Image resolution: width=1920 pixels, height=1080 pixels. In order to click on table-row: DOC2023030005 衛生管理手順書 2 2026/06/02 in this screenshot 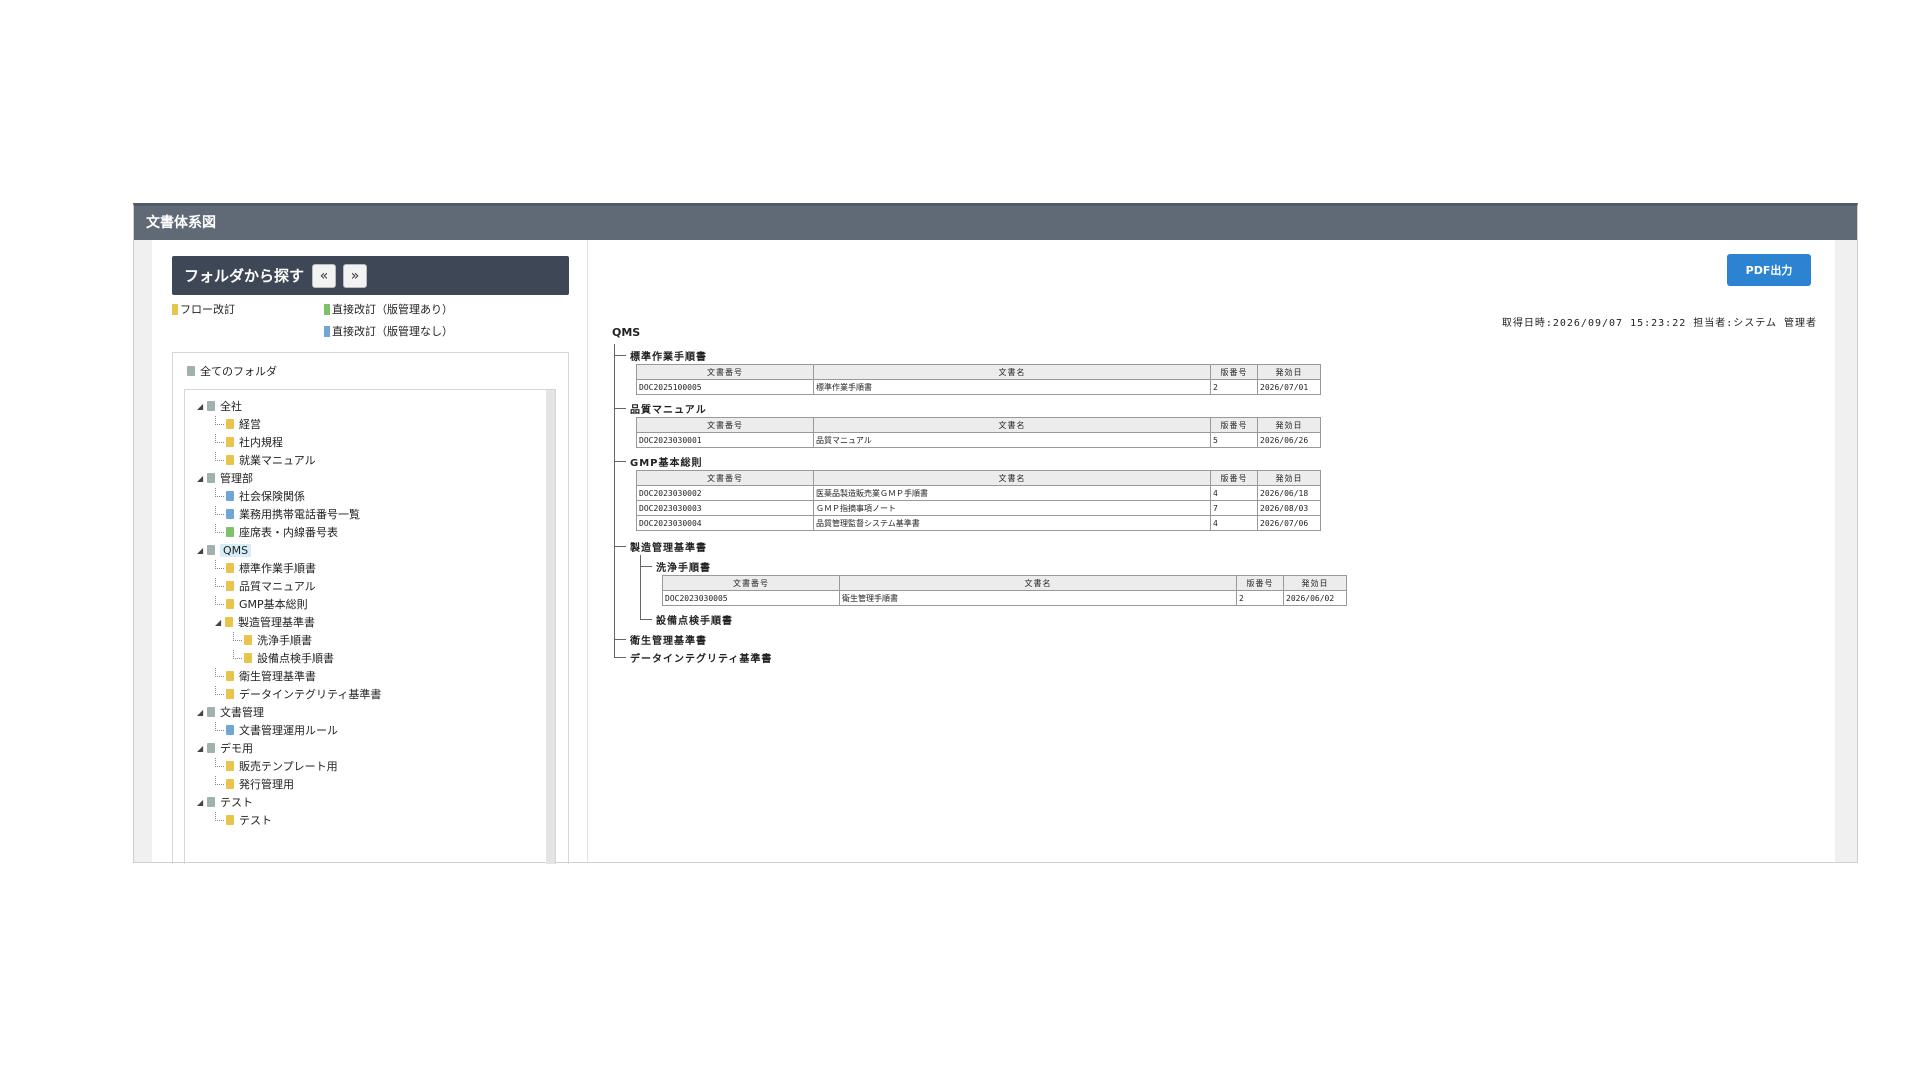, I will do `click(1004, 598)`.